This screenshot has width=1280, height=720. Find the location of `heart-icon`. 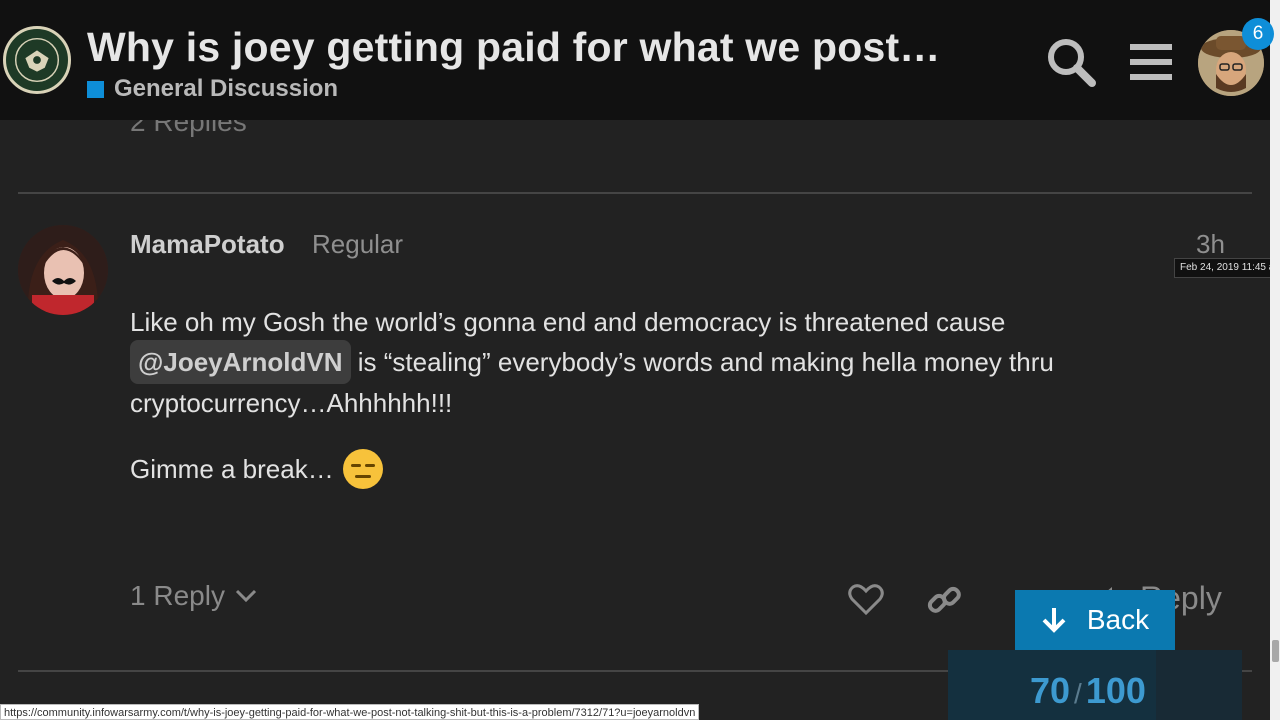

heart-icon is located at coordinates (866, 600).